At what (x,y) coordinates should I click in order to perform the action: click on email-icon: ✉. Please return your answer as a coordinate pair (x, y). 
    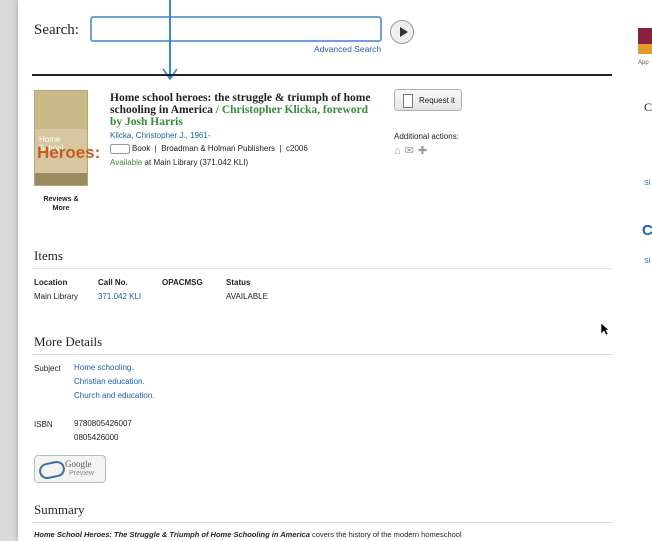
    Looking at the image, I should click on (411, 151).